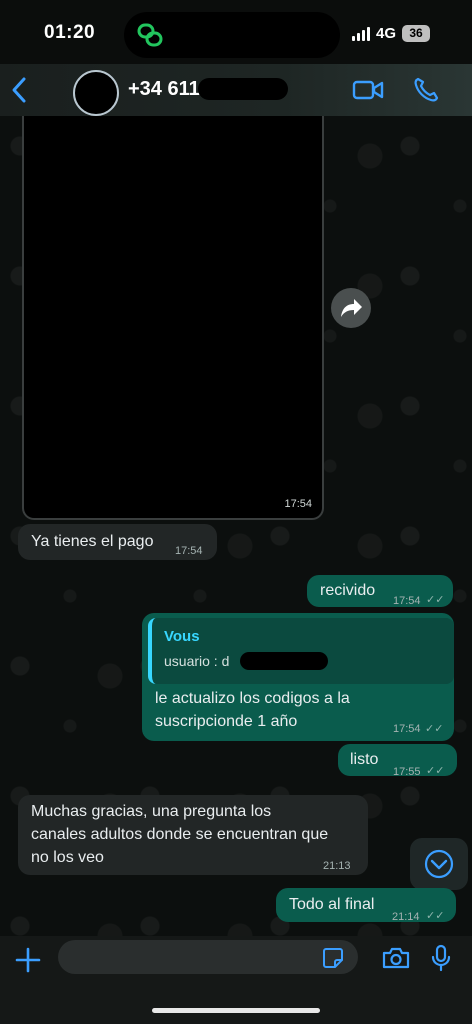 The image size is (472, 1024). Describe the element at coordinates (364, 759) in the screenshot. I see `message-text: listo` at that location.